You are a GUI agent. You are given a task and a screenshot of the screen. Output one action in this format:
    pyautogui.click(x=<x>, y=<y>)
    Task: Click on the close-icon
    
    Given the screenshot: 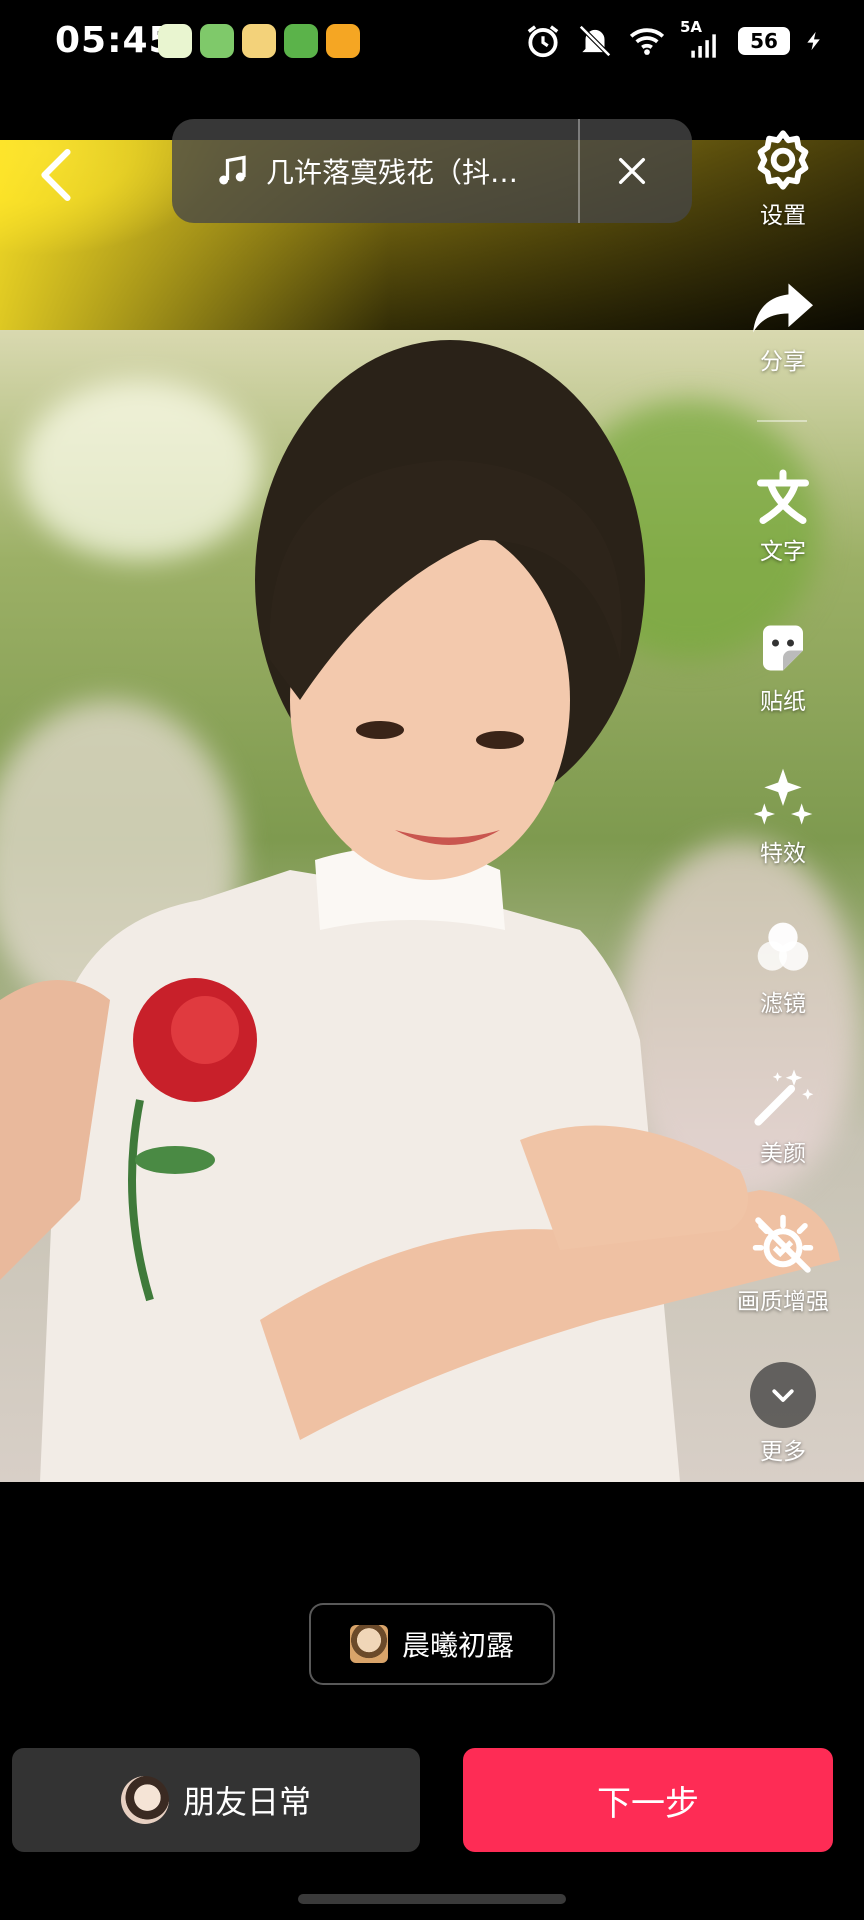 What is the action you would take?
    pyautogui.click(x=632, y=171)
    